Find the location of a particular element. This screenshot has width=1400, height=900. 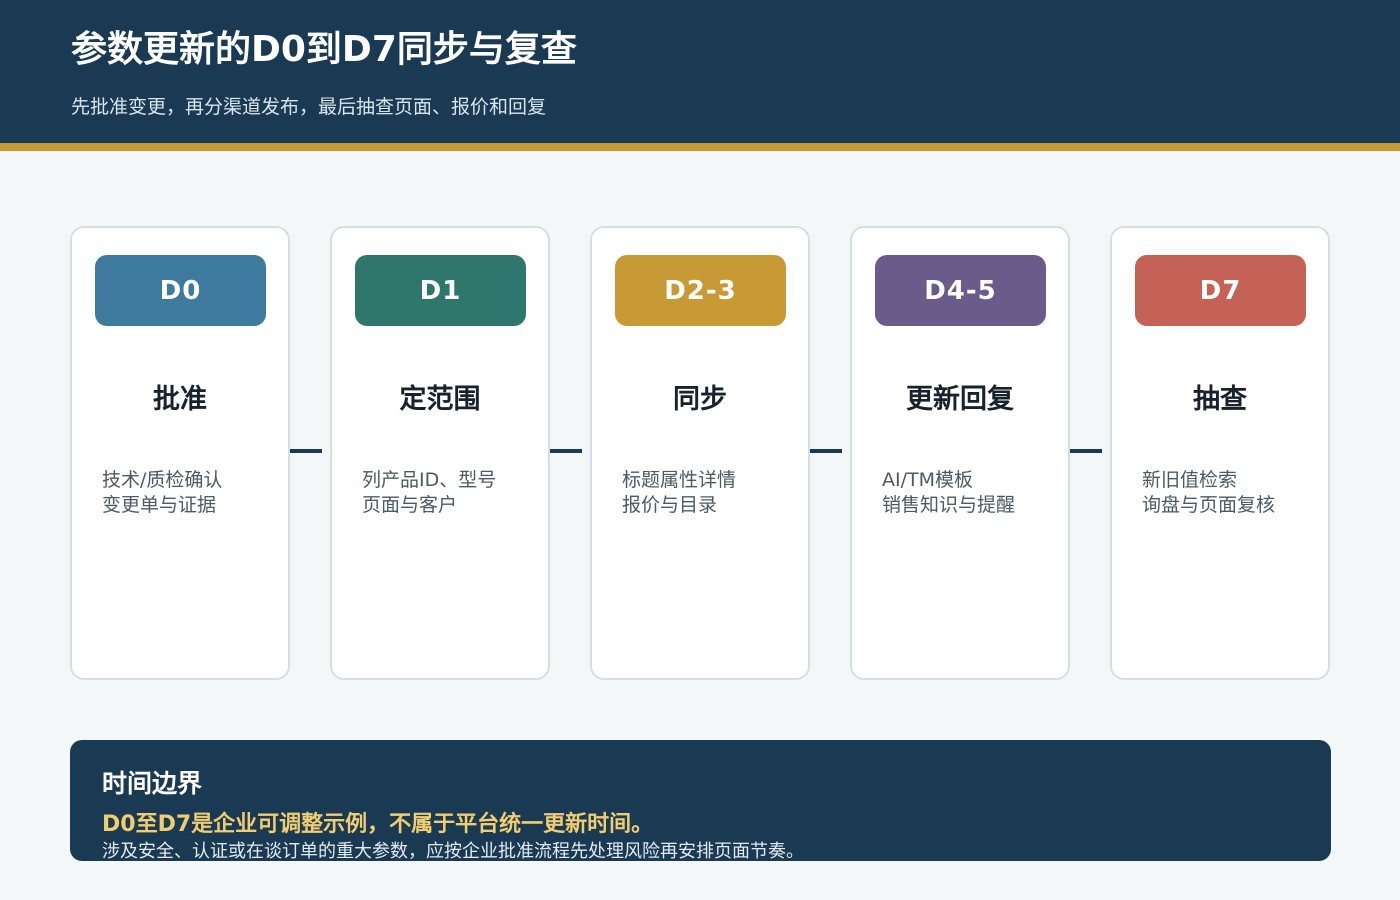

stage-description-line: 技术/质检确认 is located at coordinates (162, 480).